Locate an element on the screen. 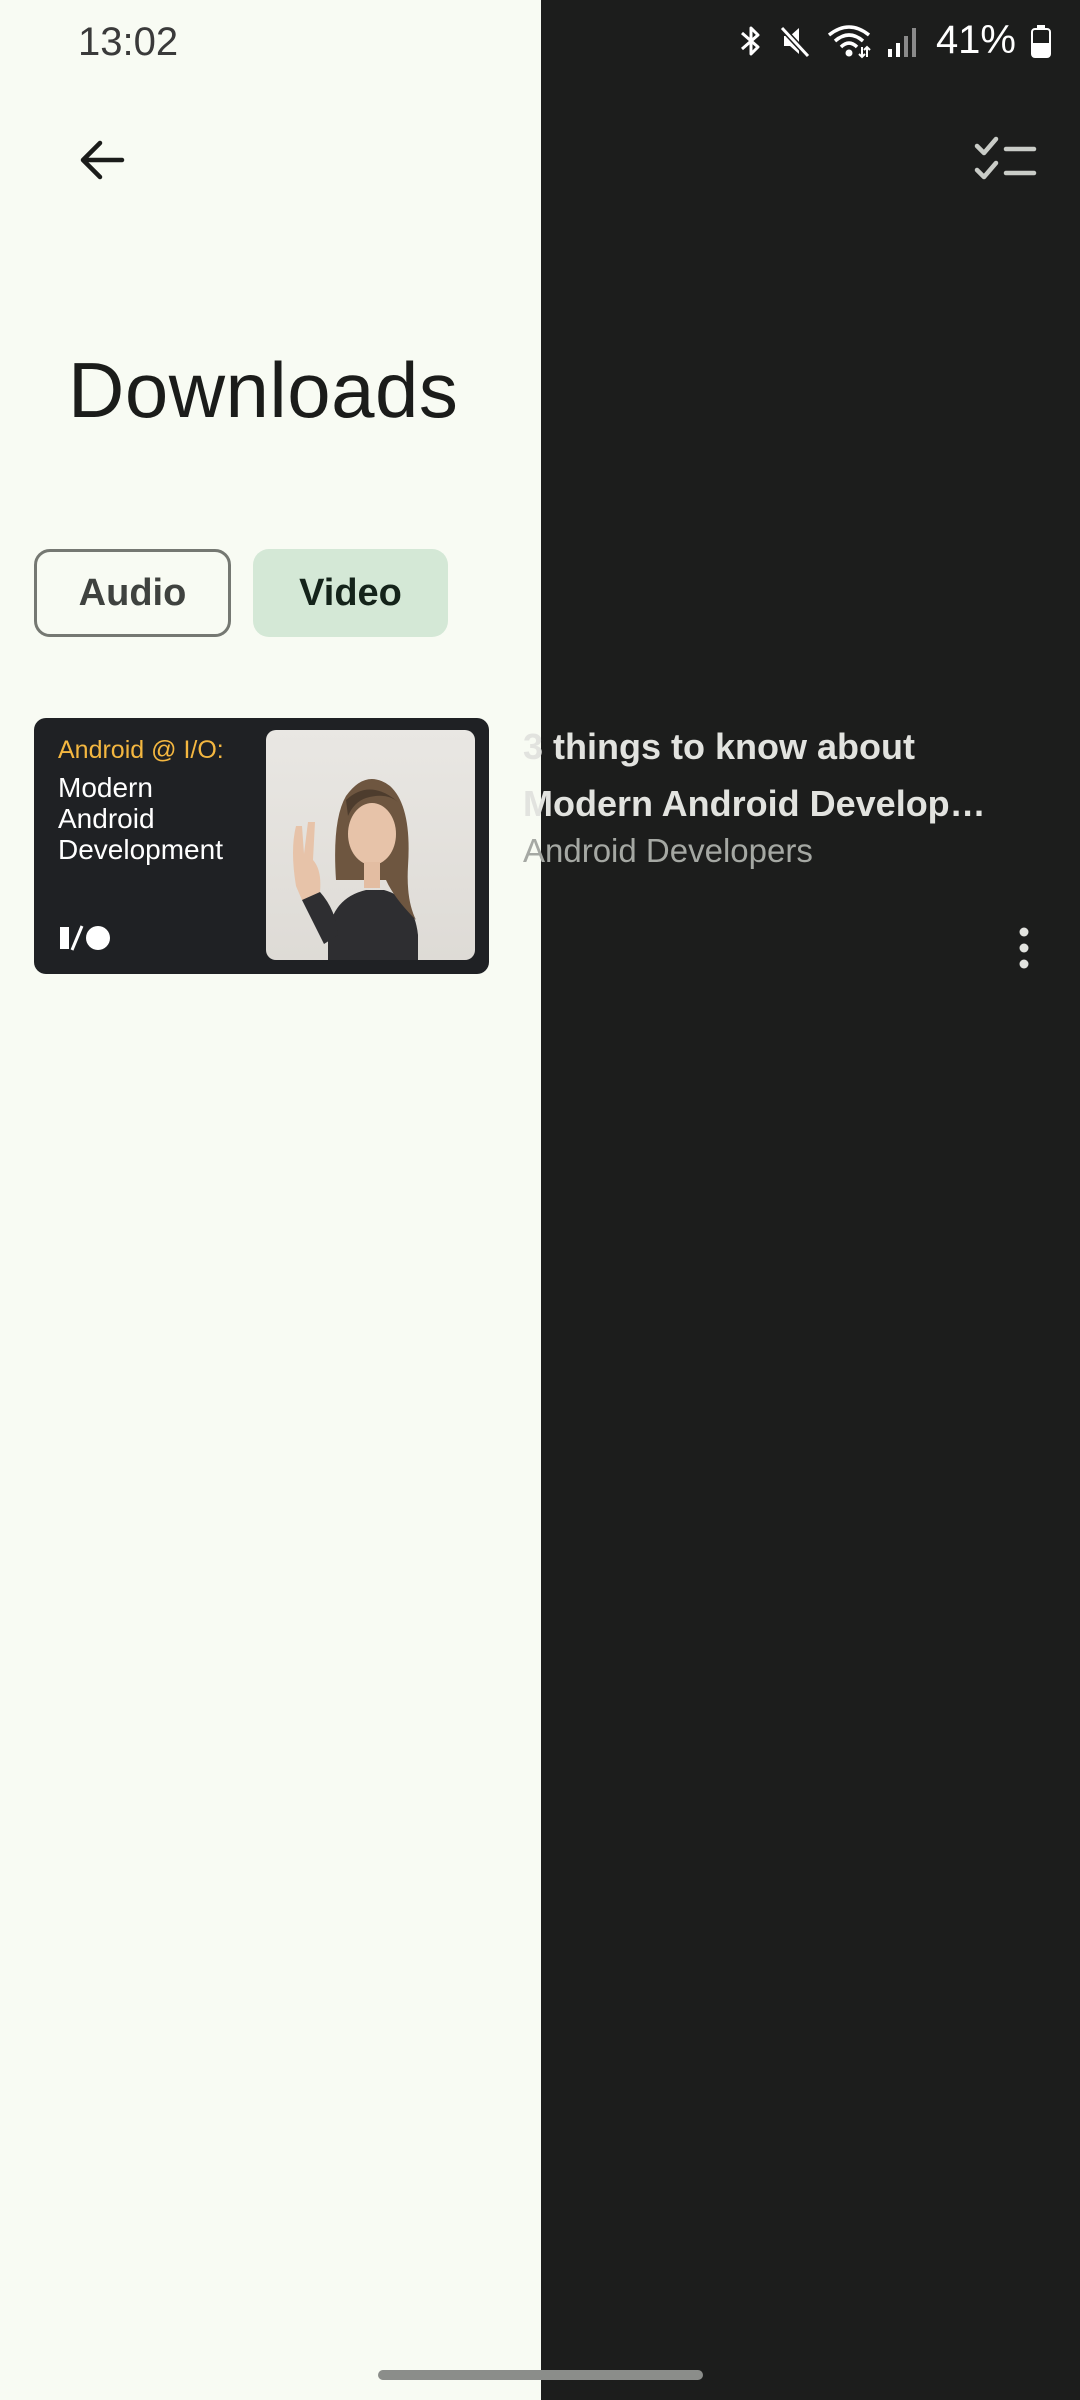 This screenshot has width=1080, height=2400. bluetooth-icon is located at coordinates (751, 41).